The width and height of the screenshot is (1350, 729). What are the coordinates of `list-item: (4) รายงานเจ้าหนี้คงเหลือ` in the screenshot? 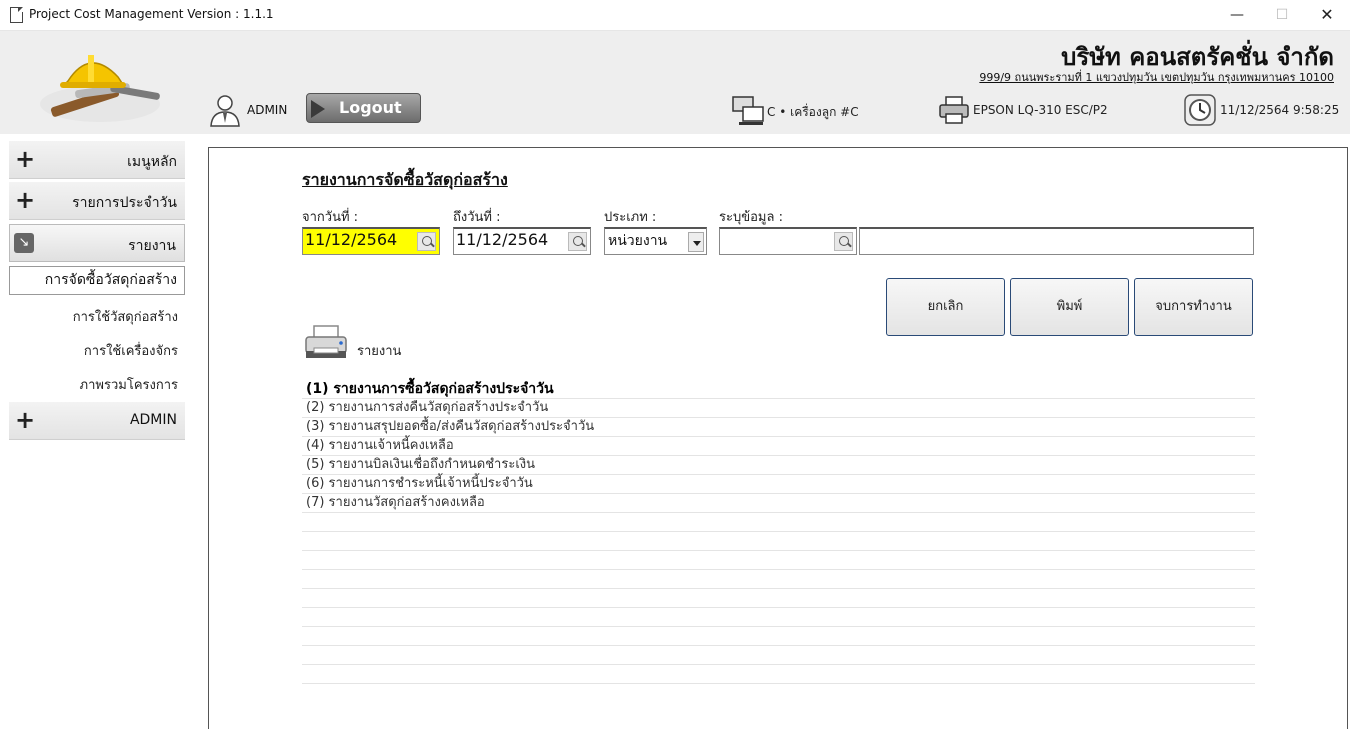 It's located at (778, 446).